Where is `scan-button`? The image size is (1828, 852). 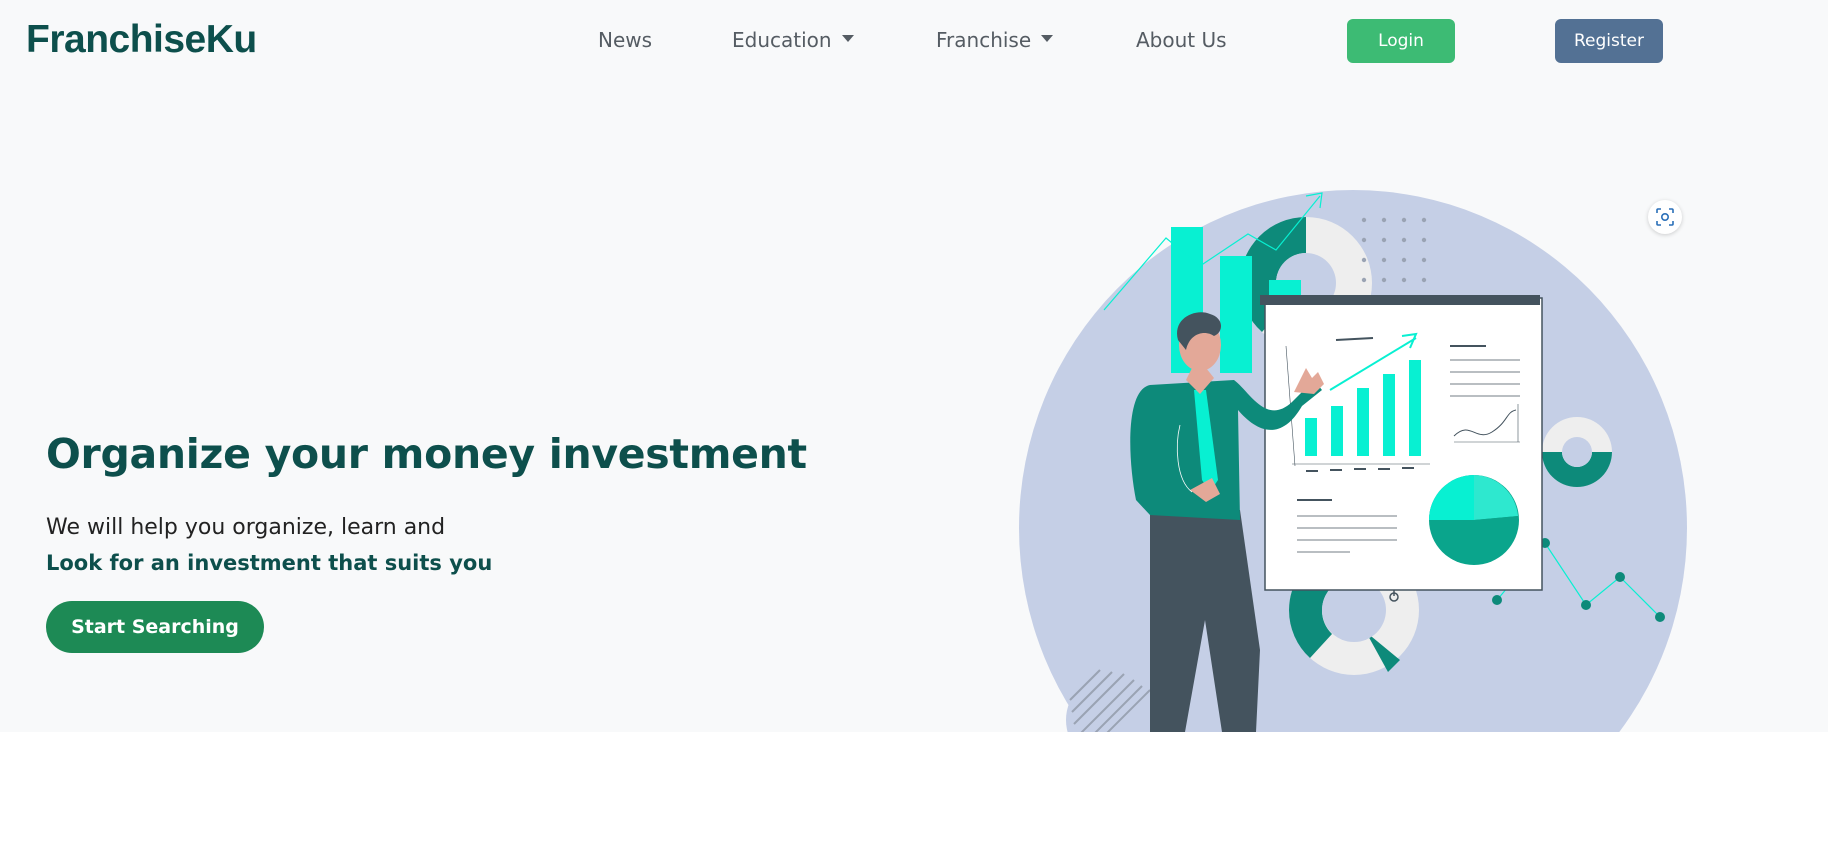 scan-button is located at coordinates (1665, 217).